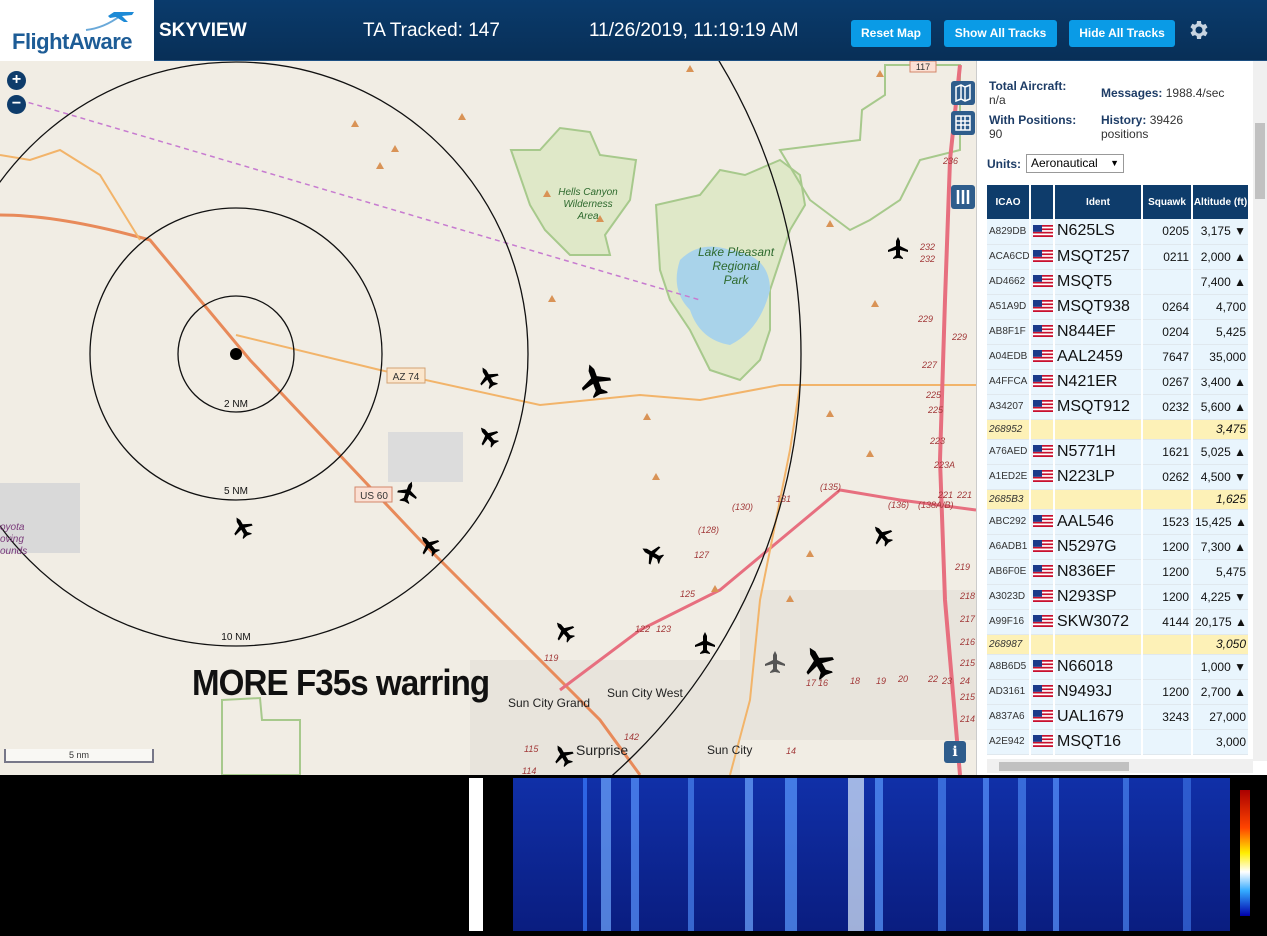 The height and width of the screenshot is (936, 1267). I want to click on col-altitude: Altitude (ft), so click(1221, 202).